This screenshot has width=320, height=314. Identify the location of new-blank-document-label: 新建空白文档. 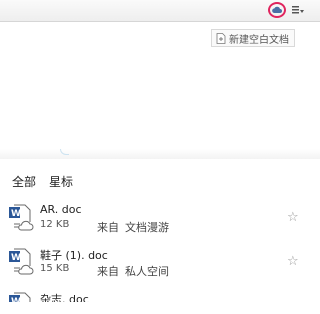
(259, 40).